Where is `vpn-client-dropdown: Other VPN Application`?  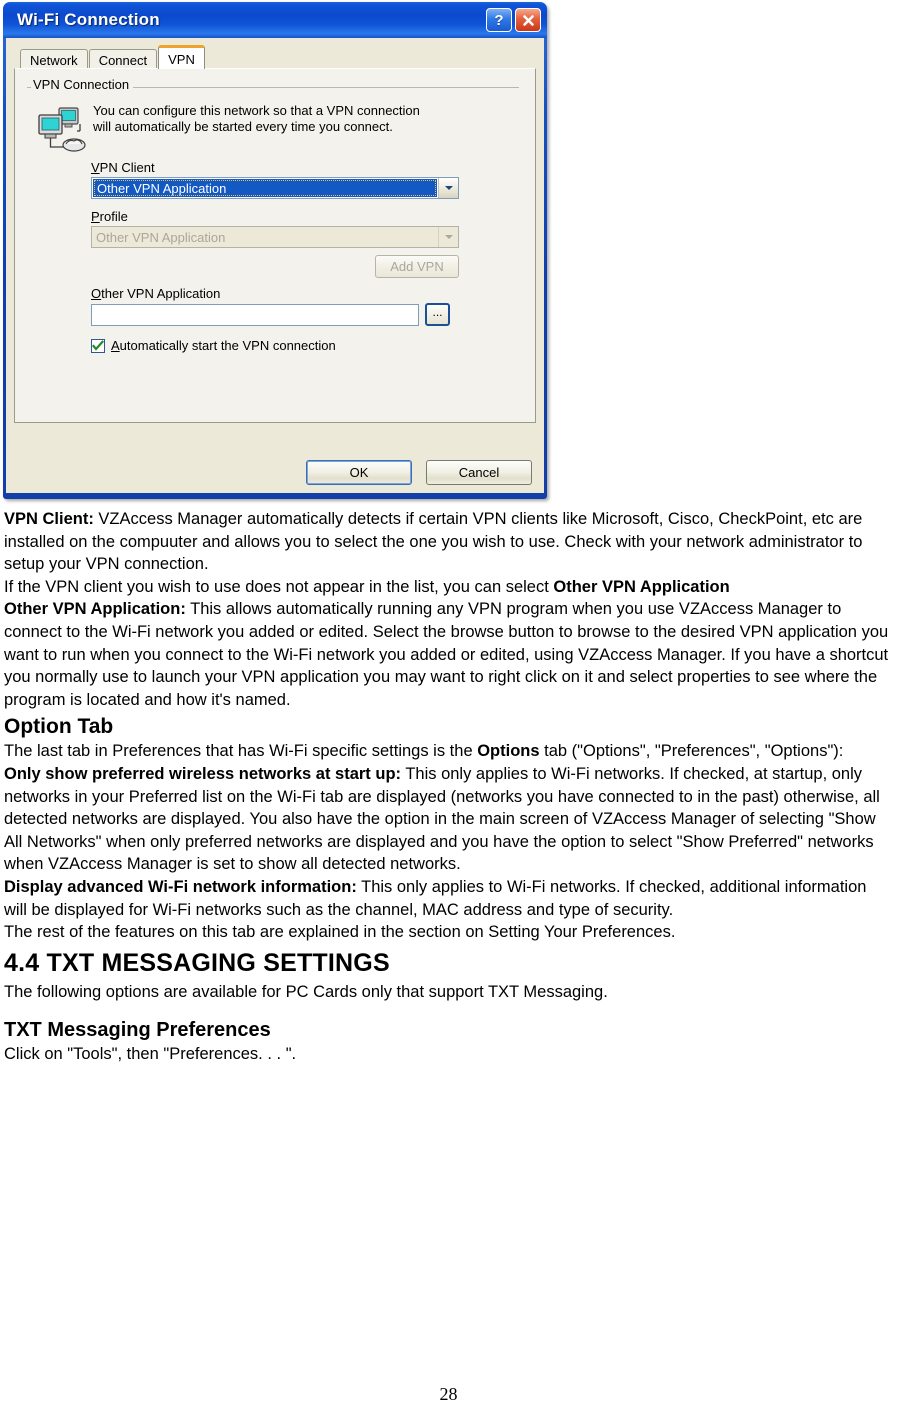
vpn-client-dropdown: Other VPN Application is located at coordinates (275, 188).